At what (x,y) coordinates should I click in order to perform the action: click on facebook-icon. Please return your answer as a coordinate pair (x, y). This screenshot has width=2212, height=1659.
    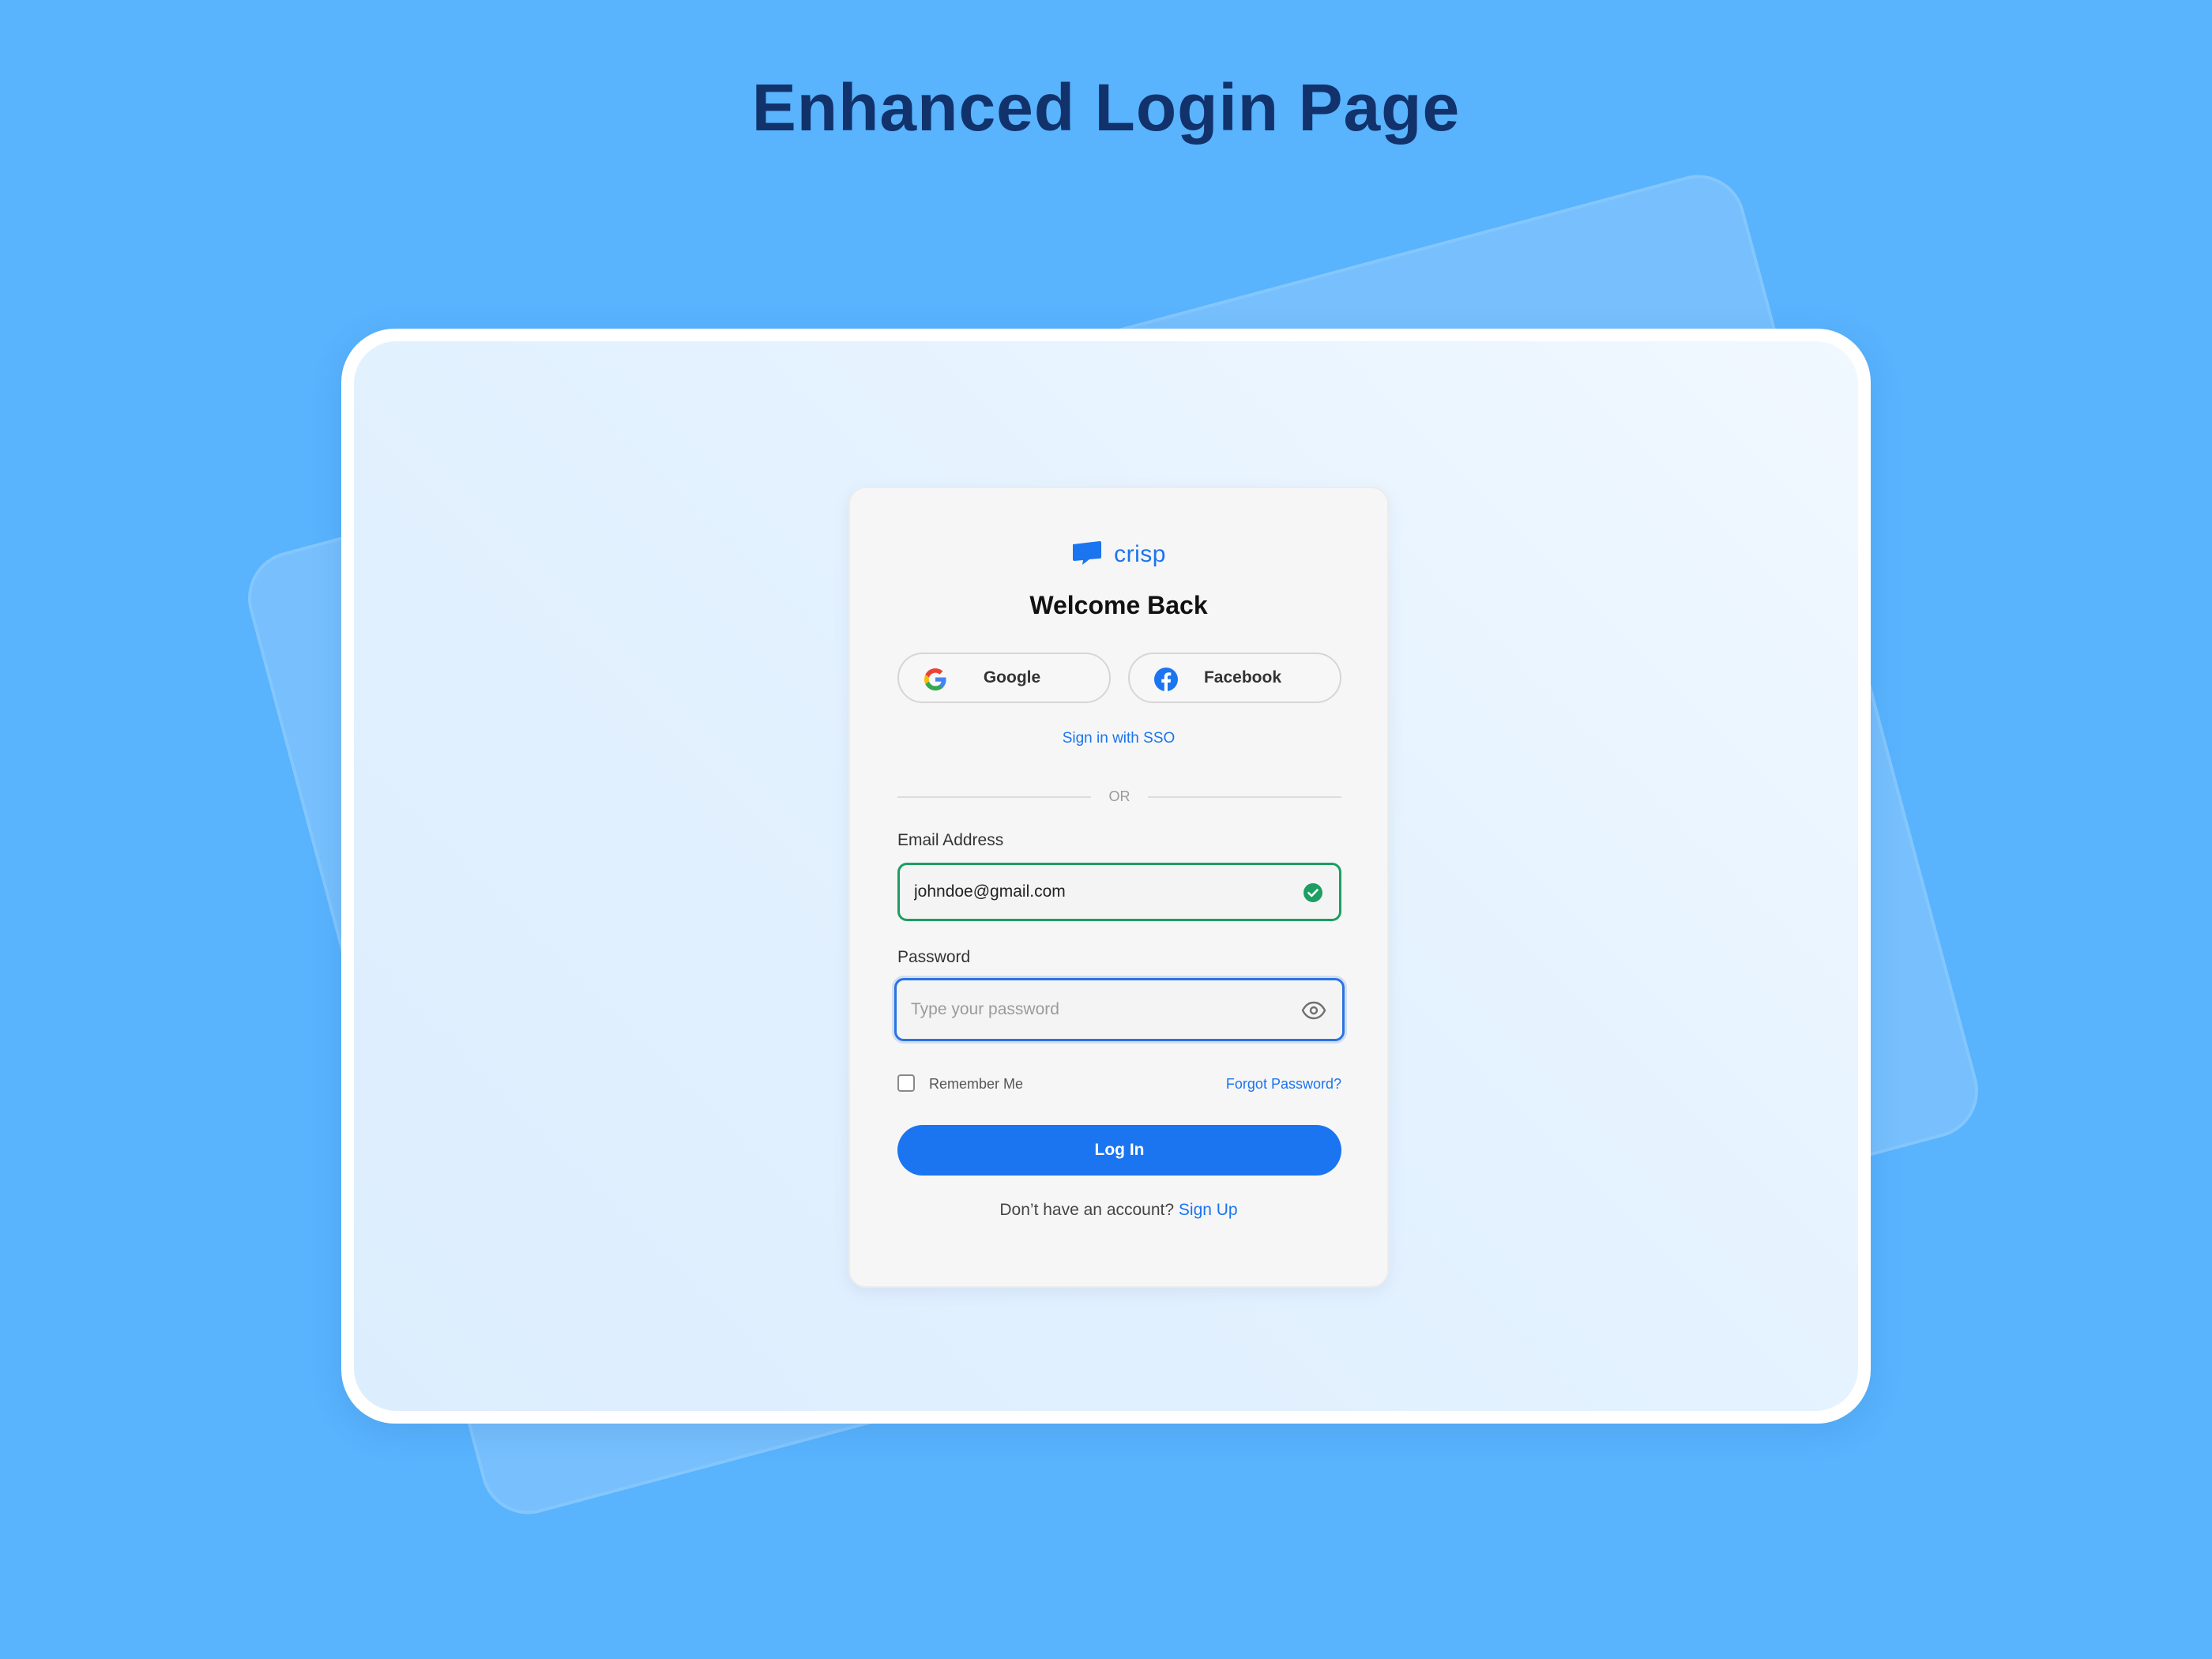
    Looking at the image, I should click on (1166, 680).